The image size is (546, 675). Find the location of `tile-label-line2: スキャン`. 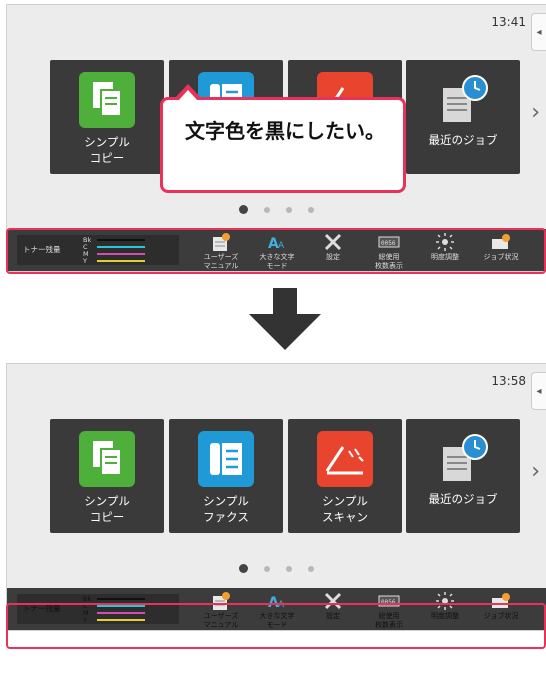

tile-label-line2: スキャン is located at coordinates (345, 517).